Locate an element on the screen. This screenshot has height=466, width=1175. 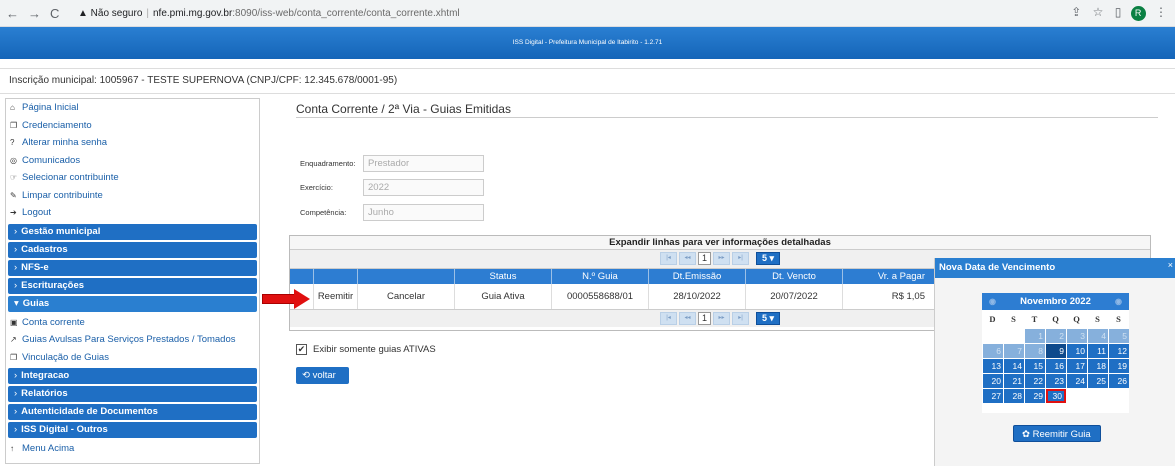
calendar-day: 11 is located at coordinates (1098, 351).